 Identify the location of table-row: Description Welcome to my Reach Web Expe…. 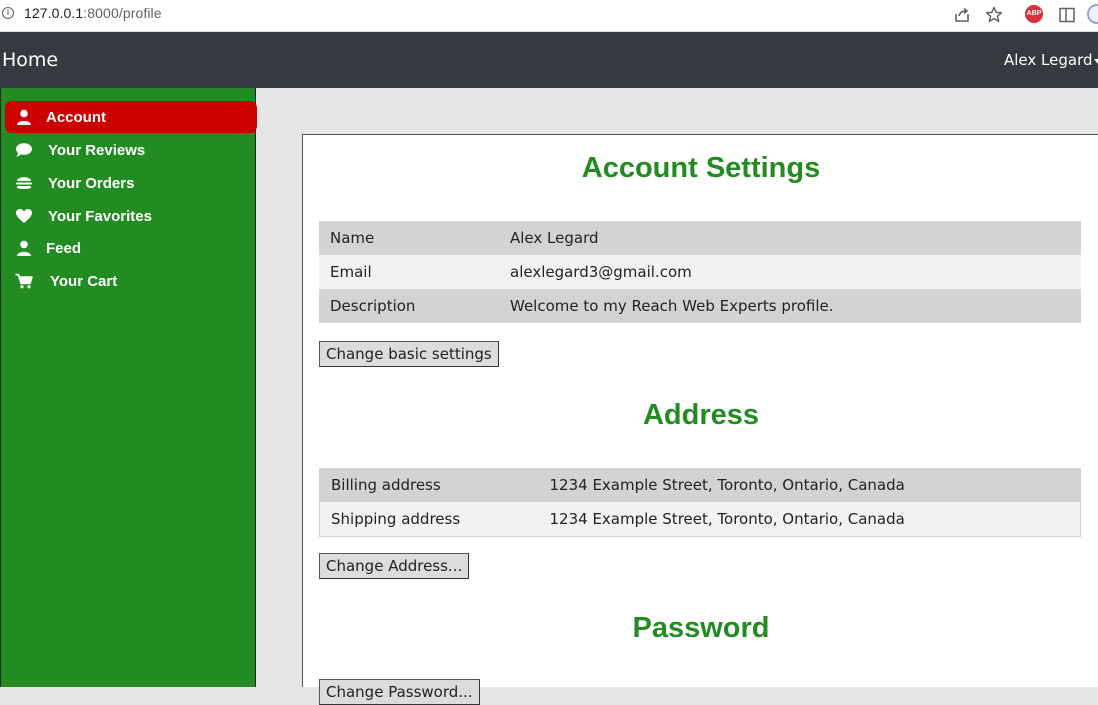
(700, 306).